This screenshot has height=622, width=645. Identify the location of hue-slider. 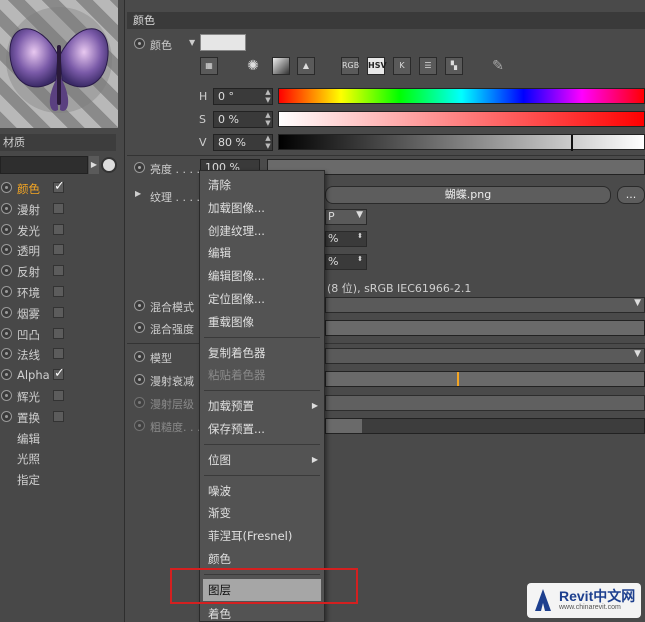
(461, 96).